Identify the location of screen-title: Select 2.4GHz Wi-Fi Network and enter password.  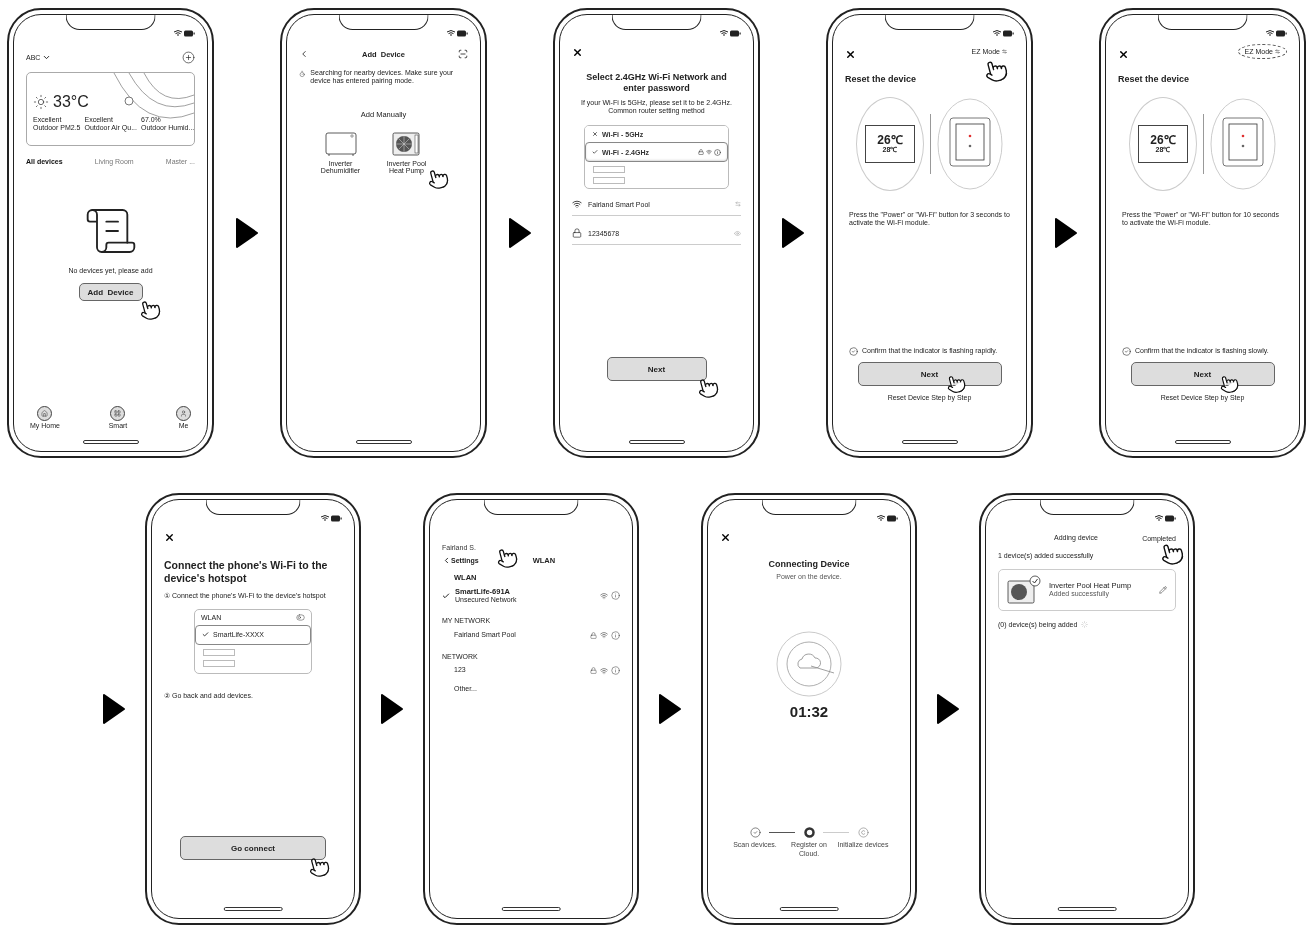
(656, 83).